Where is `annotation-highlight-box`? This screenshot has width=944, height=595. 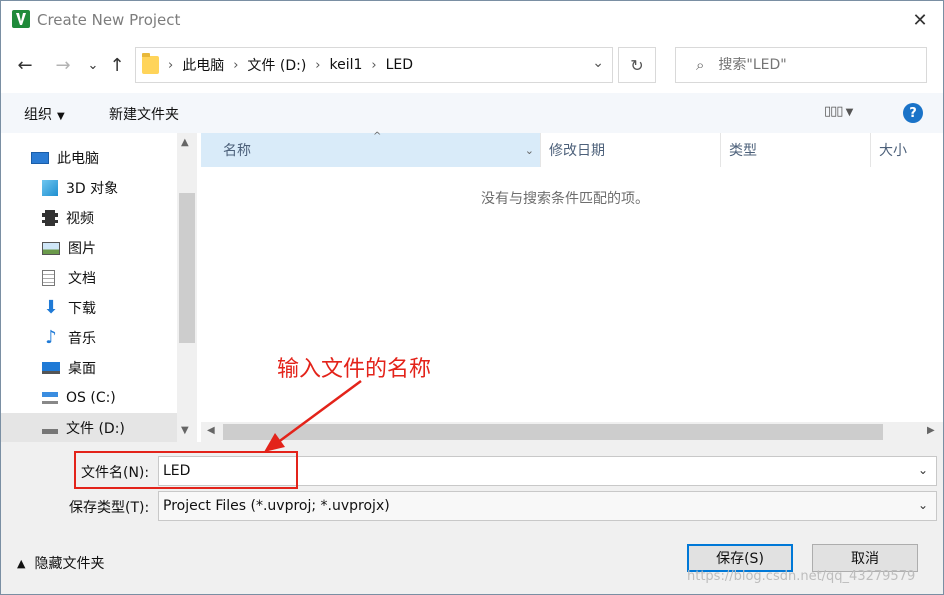
annotation-highlight-box is located at coordinates (186, 470).